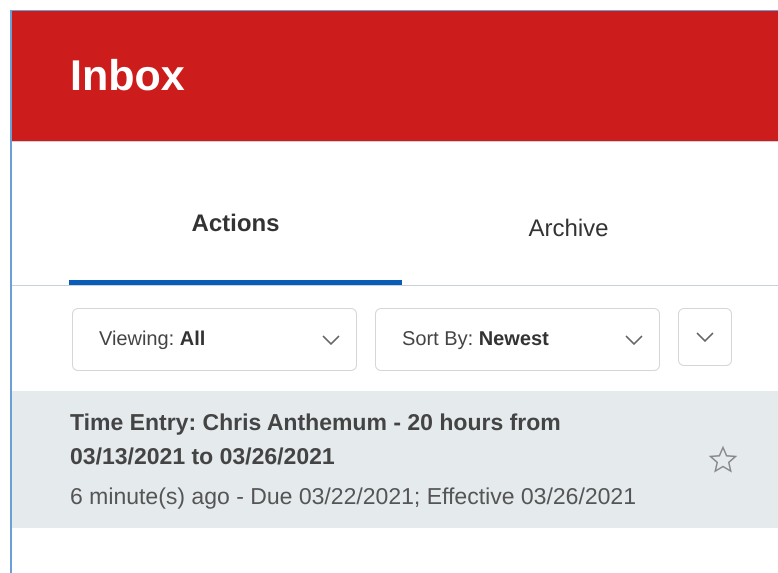 The height and width of the screenshot is (573, 778). Describe the element at coordinates (723, 459) in the screenshot. I see `star-icon` at that location.